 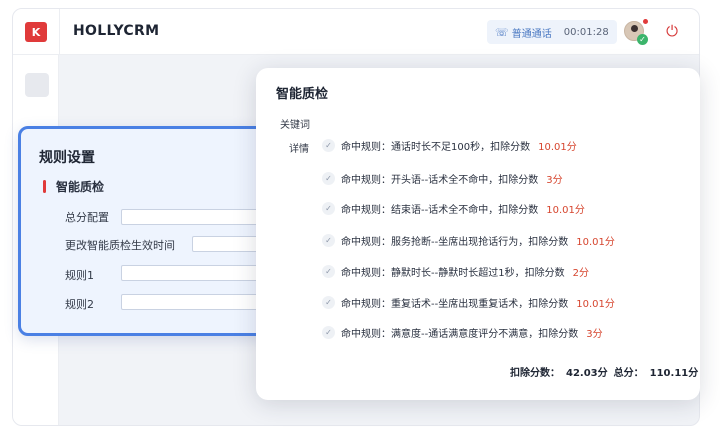 What do you see at coordinates (453, 273) in the screenshot?
I see `hit-rule-text: 命中规则：静默时长--静默时长超过1秒，扣除分数` at bounding box center [453, 273].